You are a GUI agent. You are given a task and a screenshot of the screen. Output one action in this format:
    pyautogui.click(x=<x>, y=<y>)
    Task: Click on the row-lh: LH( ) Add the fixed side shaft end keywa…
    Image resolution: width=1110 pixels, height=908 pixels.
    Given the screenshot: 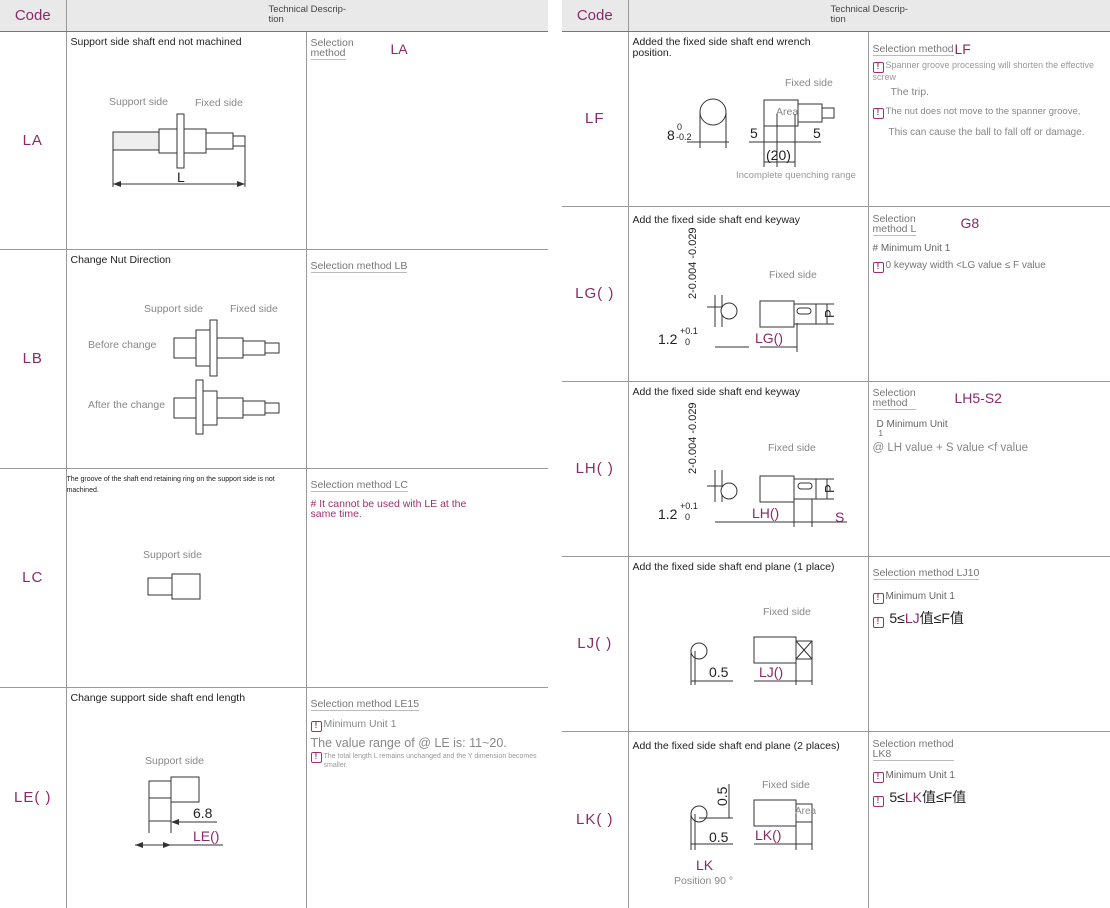 What is the action you would take?
    pyautogui.click(x=836, y=469)
    